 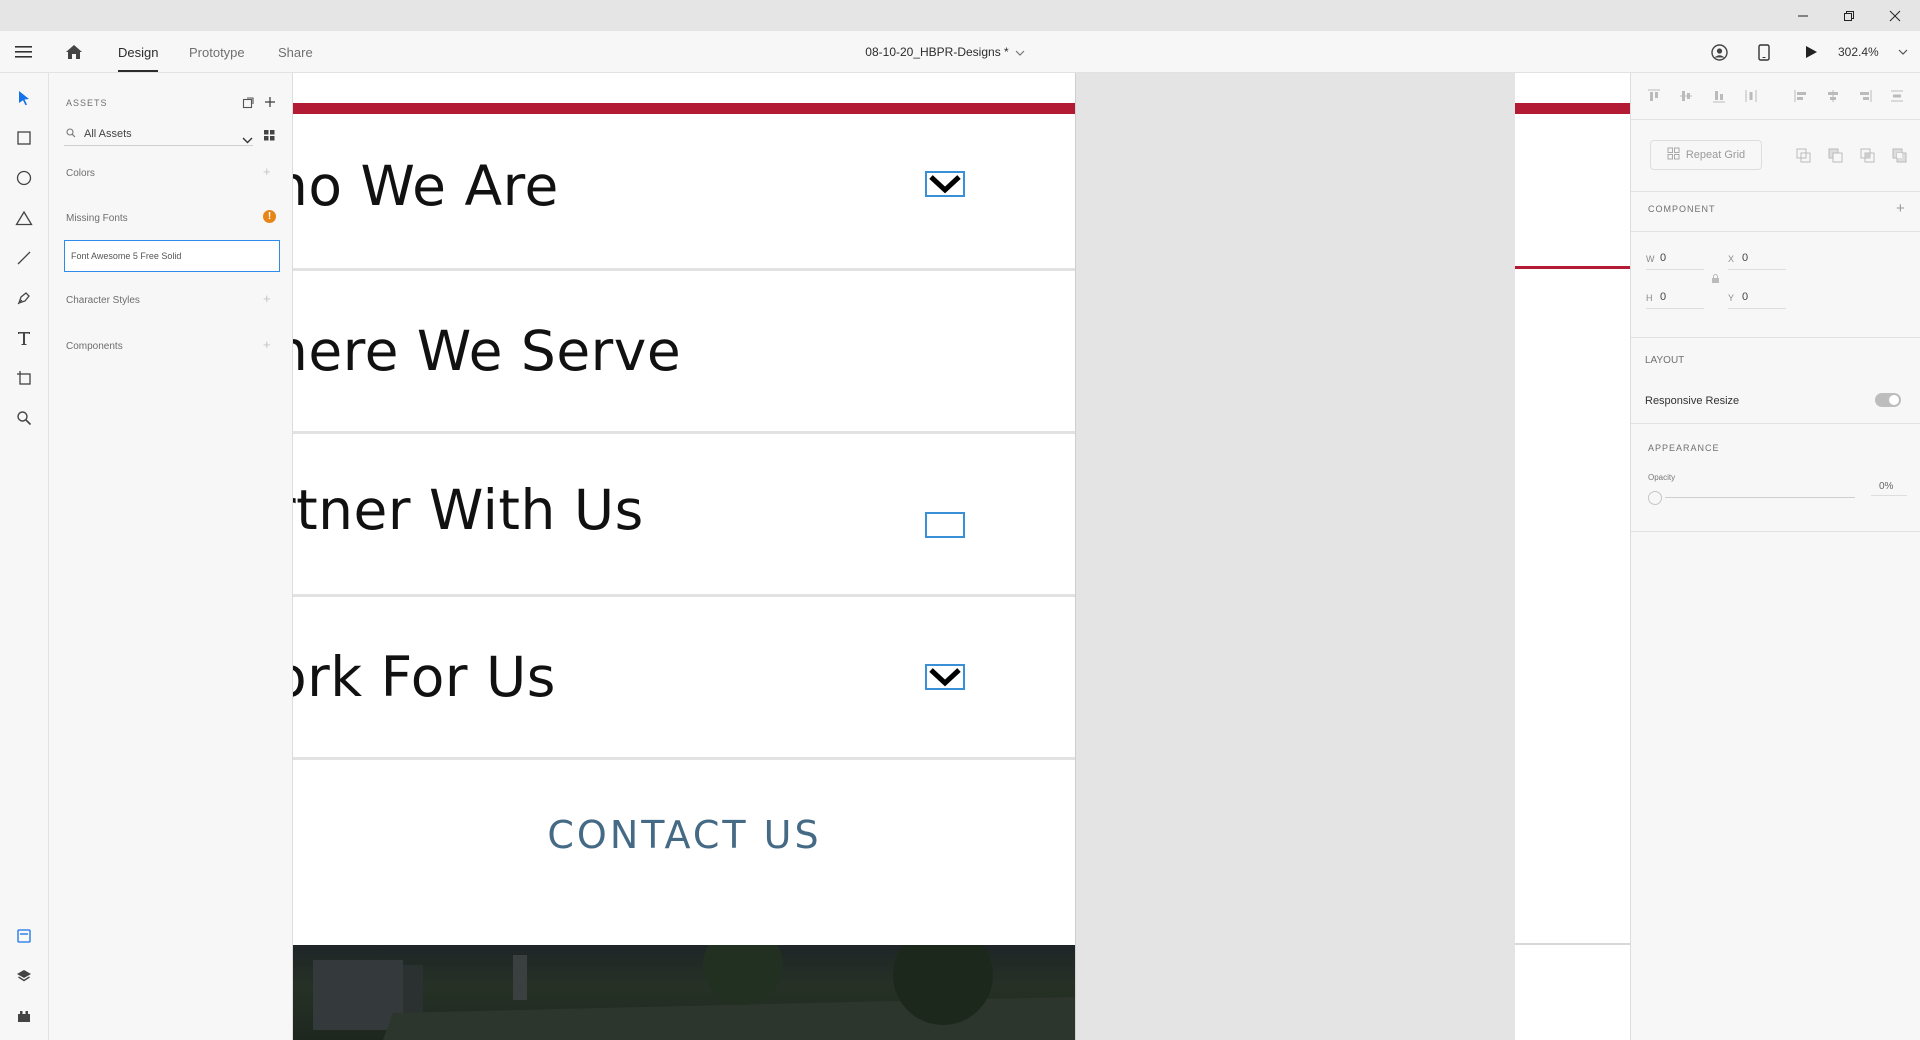 I want to click on y-field: Y 0, so click(x=1757, y=299).